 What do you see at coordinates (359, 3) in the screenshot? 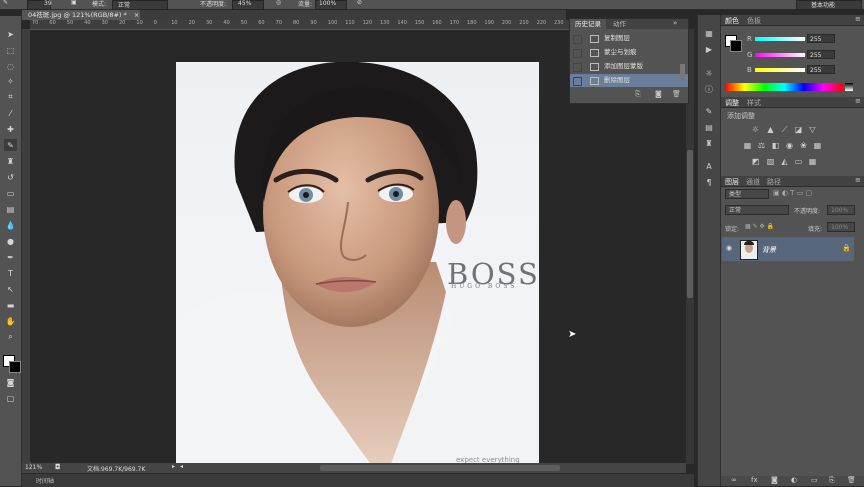
I see `airbrush-icon: ⊘` at bounding box center [359, 3].